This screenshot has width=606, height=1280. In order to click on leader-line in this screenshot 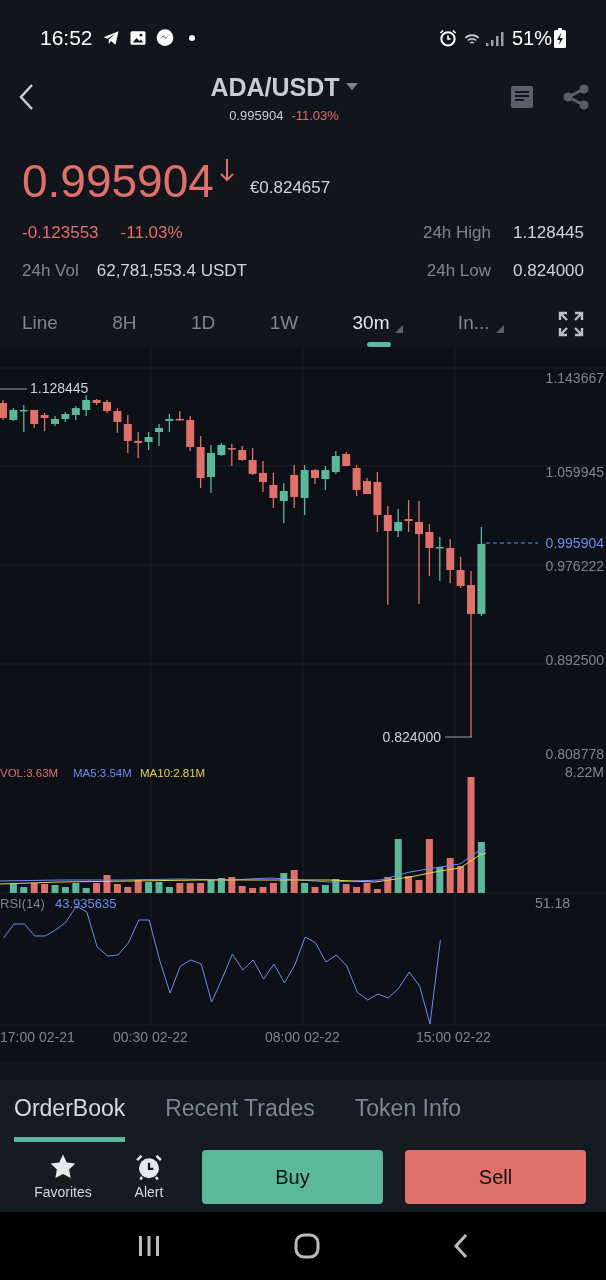, I will do `click(458, 737)`.